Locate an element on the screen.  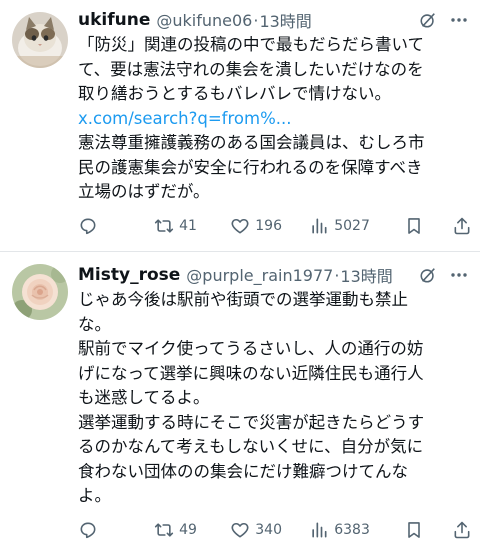
retweet-count: 41 is located at coordinates (188, 226).